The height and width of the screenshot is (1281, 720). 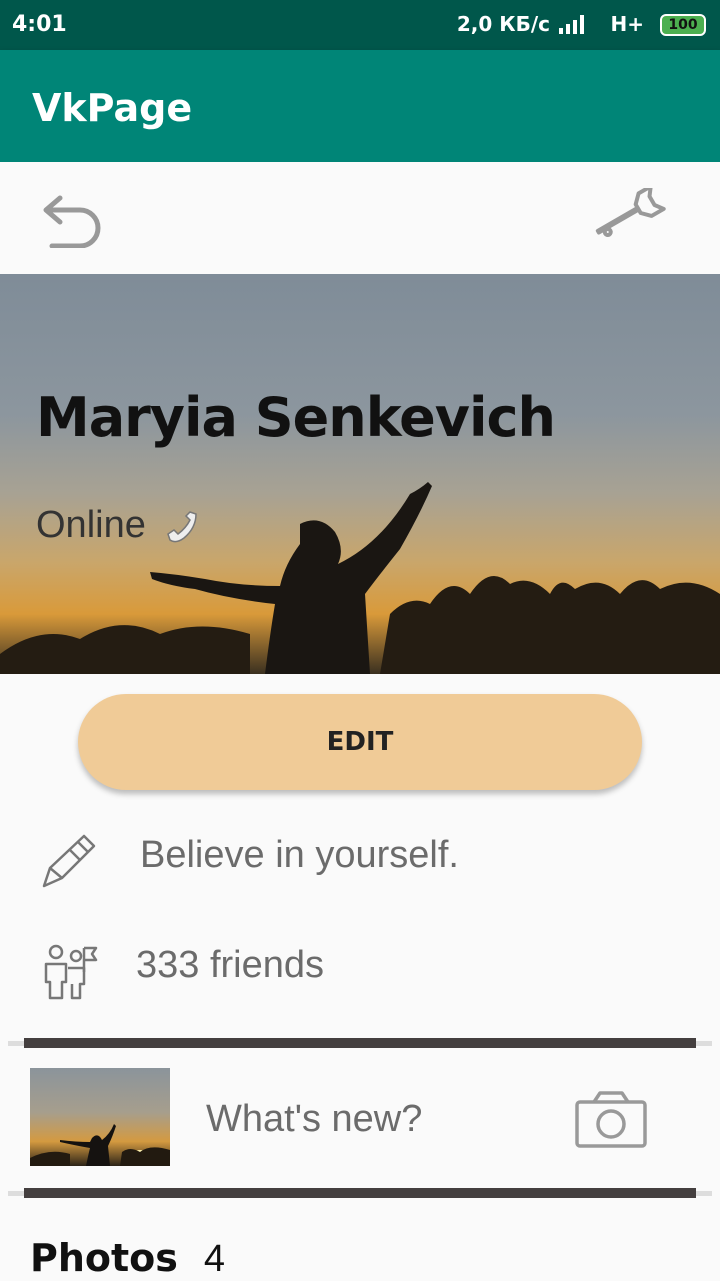 I want to click on avatar-silhouette, so click(x=100, y=1145).